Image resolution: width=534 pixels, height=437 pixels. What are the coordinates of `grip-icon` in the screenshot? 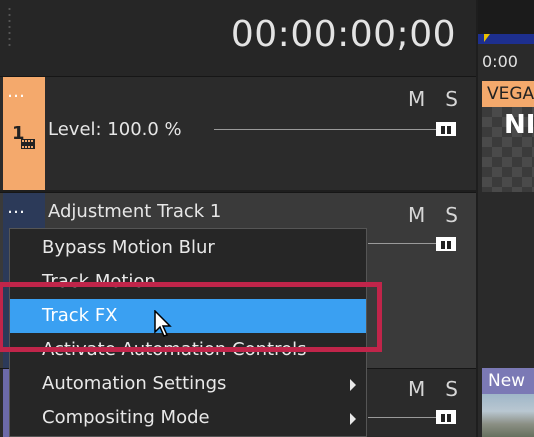 It's located at (9, 26).